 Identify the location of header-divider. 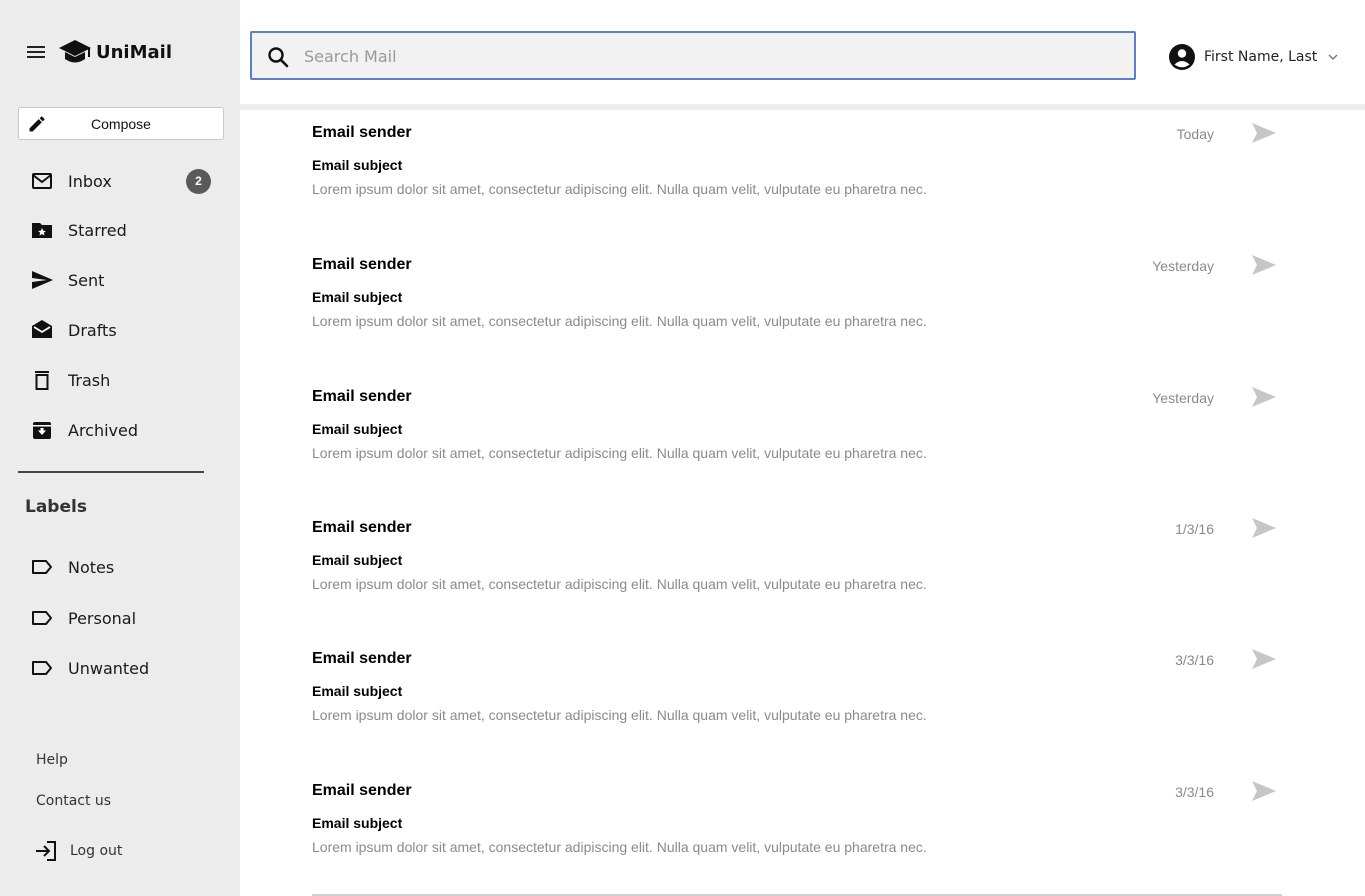
(802, 107).